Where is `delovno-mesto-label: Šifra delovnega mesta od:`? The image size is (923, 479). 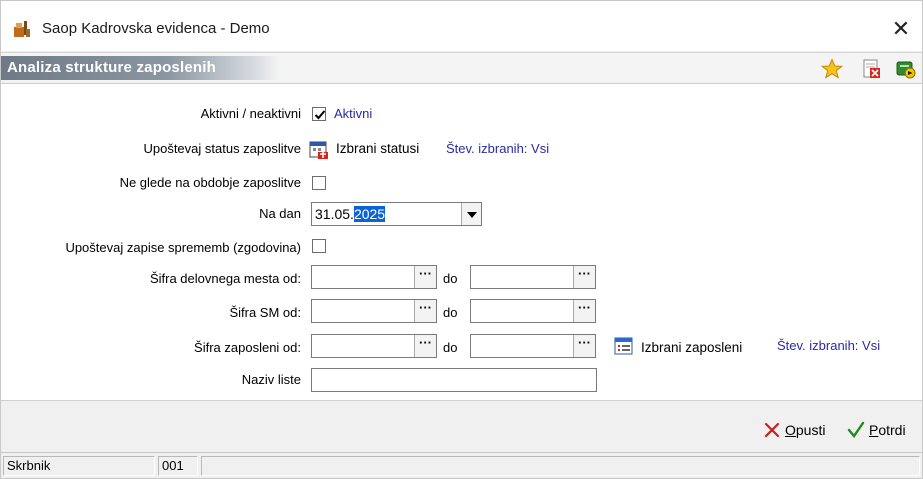
delovno-mesto-label: Šifra delovnega mesta od: is located at coordinates (225, 278).